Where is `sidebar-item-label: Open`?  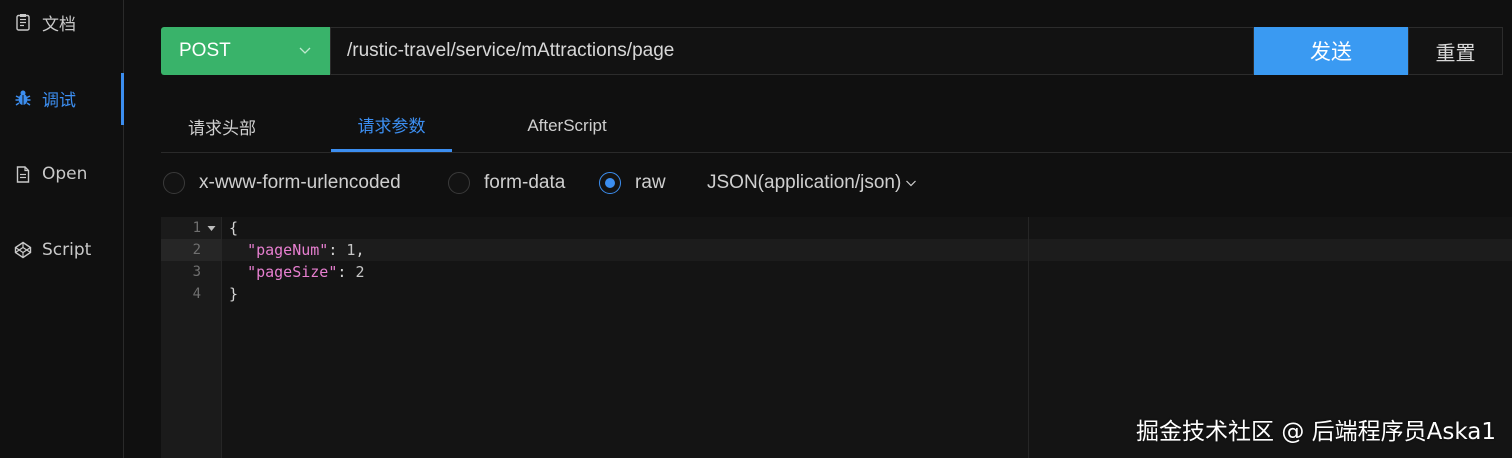
sidebar-item-label: Open is located at coordinates (65, 174).